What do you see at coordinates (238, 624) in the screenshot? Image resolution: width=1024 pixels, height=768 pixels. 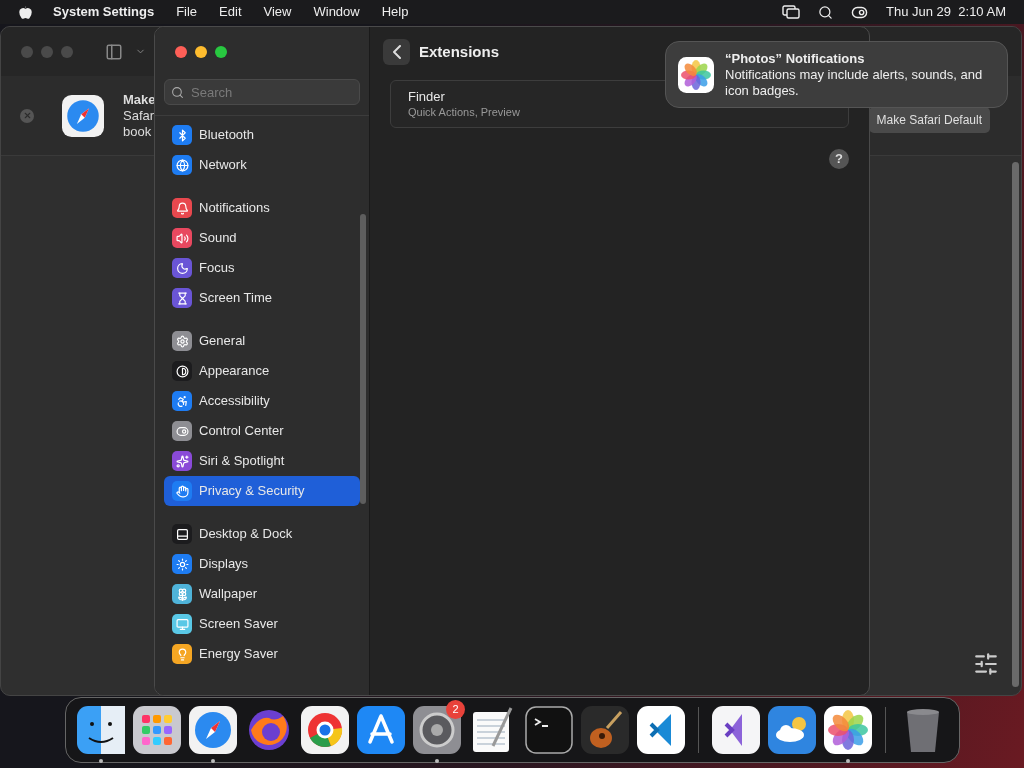 I see `sidebar-label: Screen Saver` at bounding box center [238, 624].